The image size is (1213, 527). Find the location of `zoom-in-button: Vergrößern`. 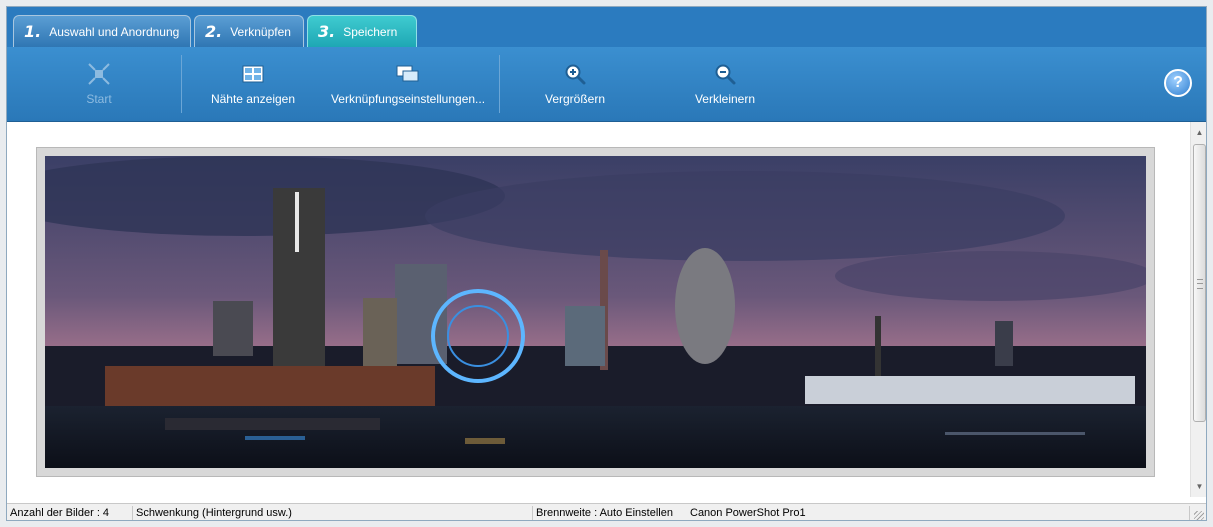

zoom-in-button: Vergrößern is located at coordinates (575, 84).